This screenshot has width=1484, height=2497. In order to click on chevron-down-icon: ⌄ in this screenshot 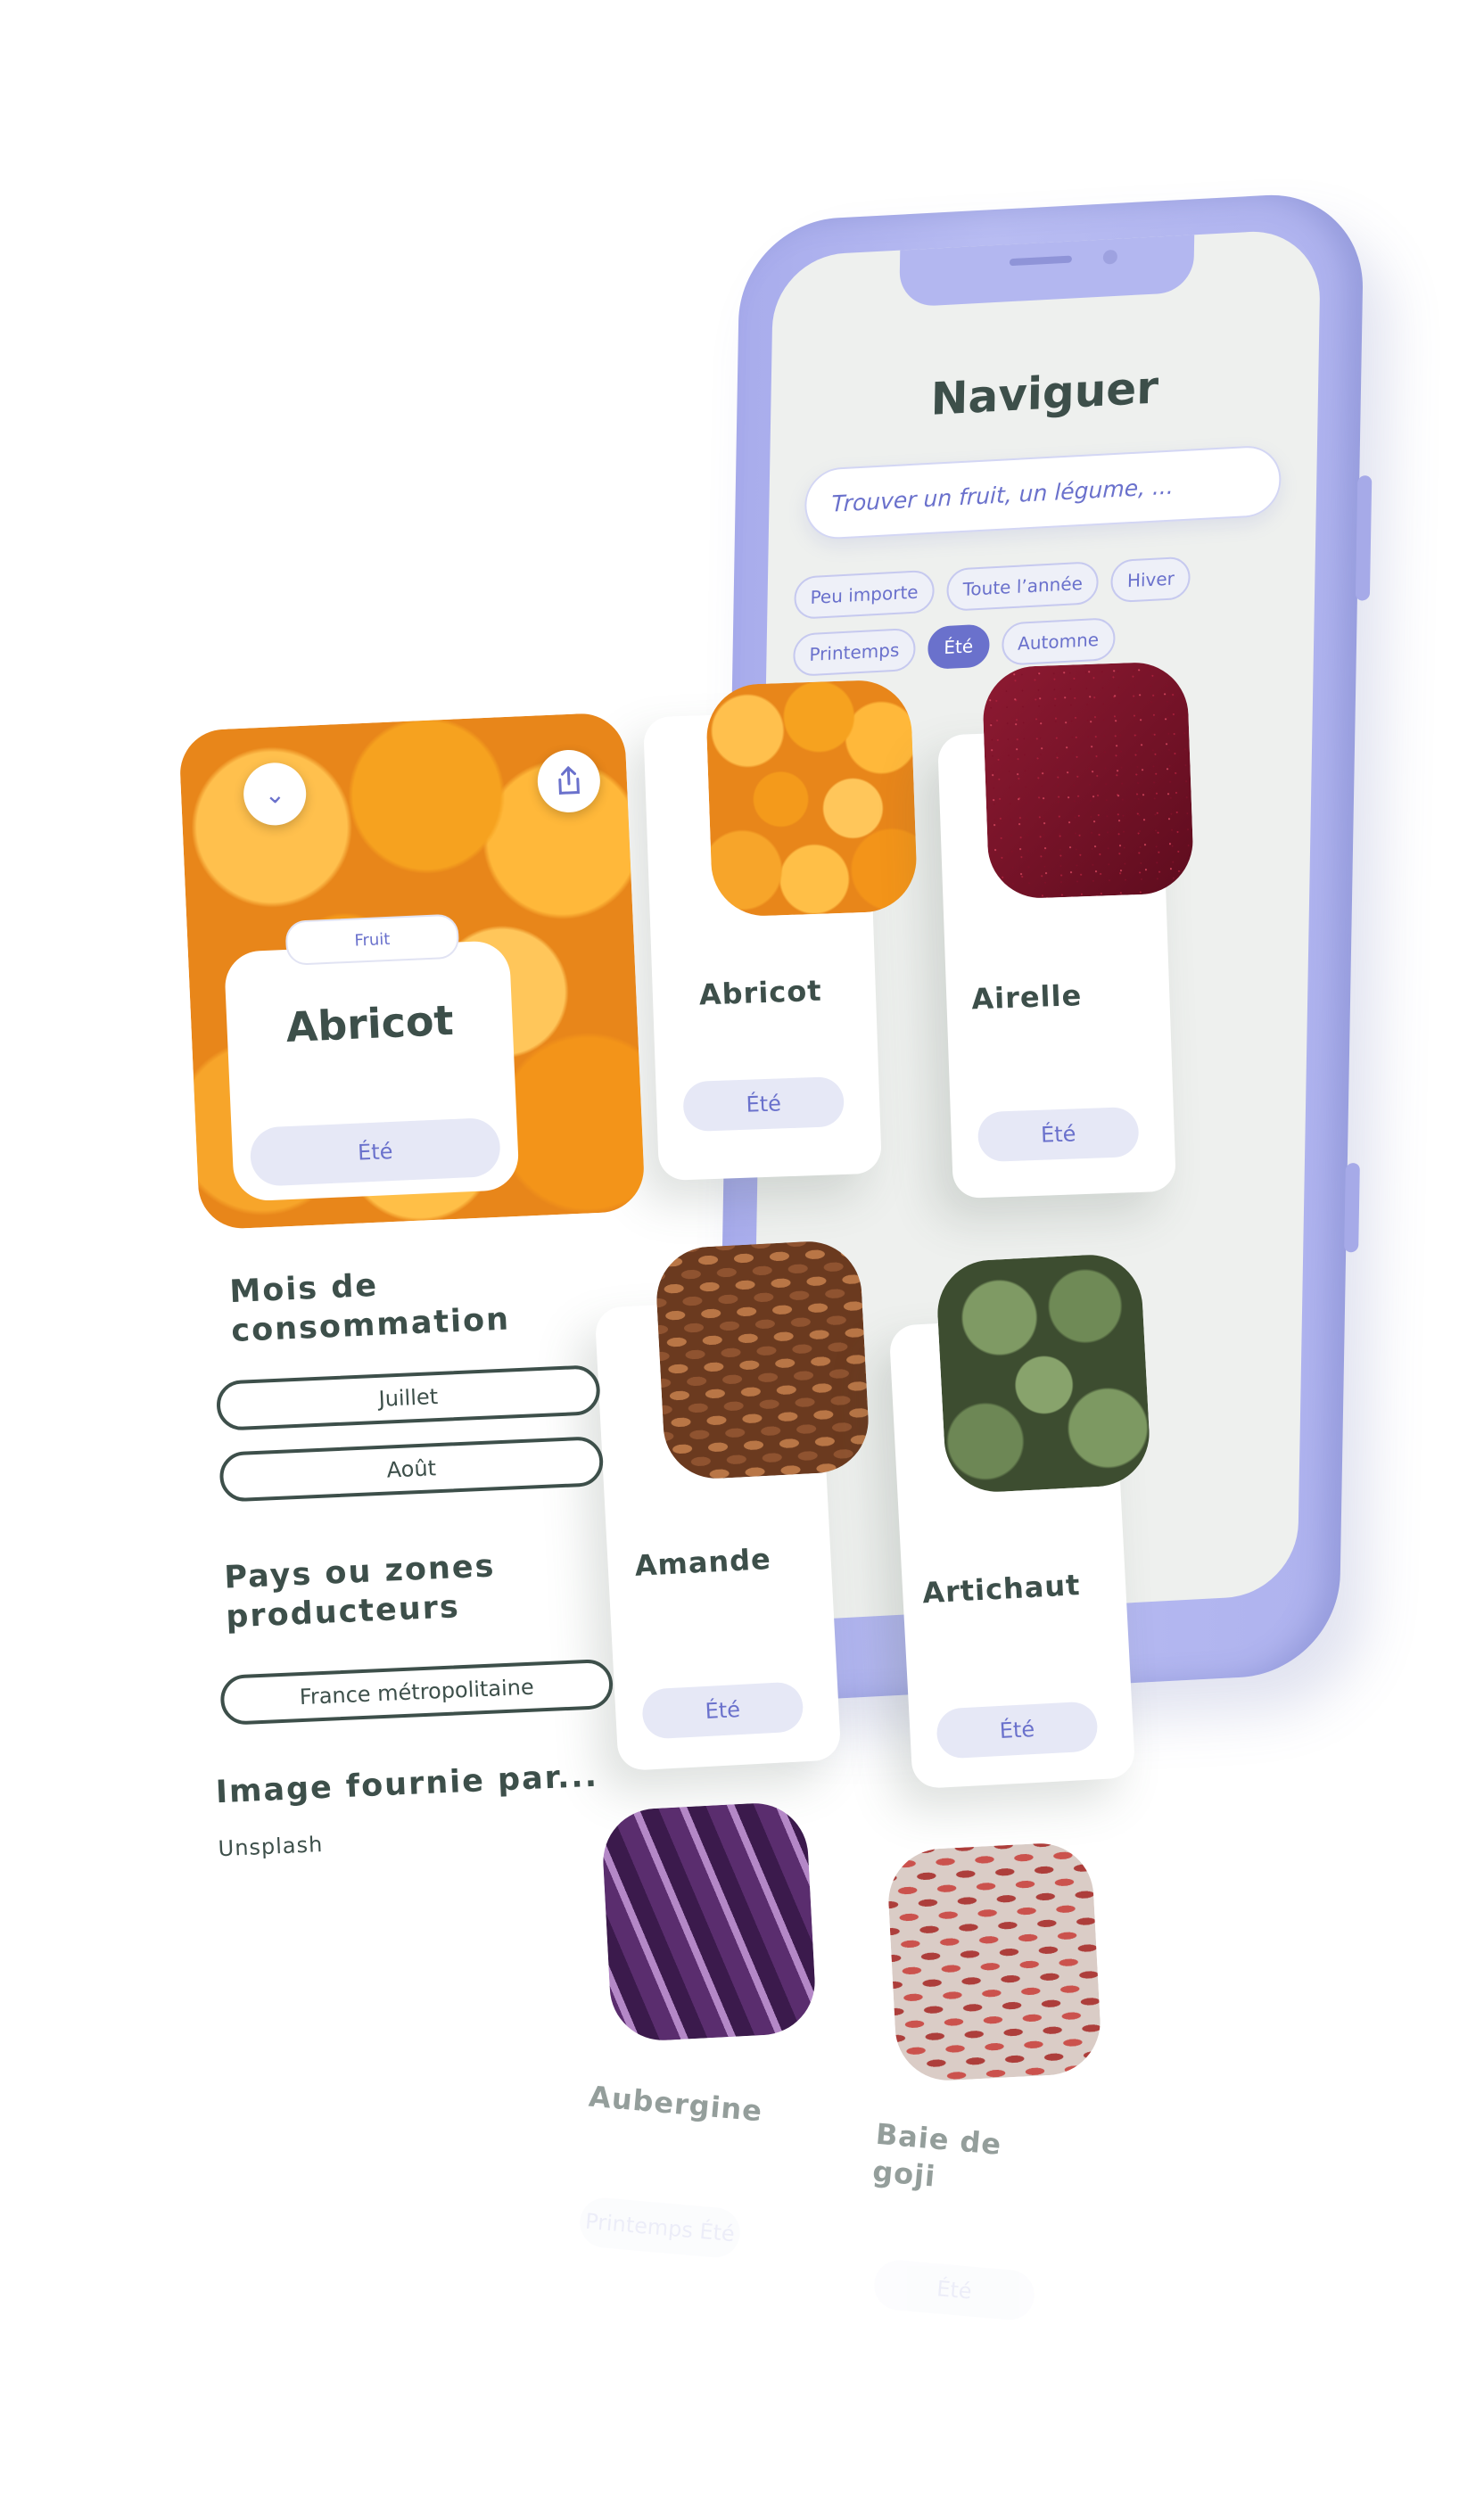, I will do `click(274, 794)`.